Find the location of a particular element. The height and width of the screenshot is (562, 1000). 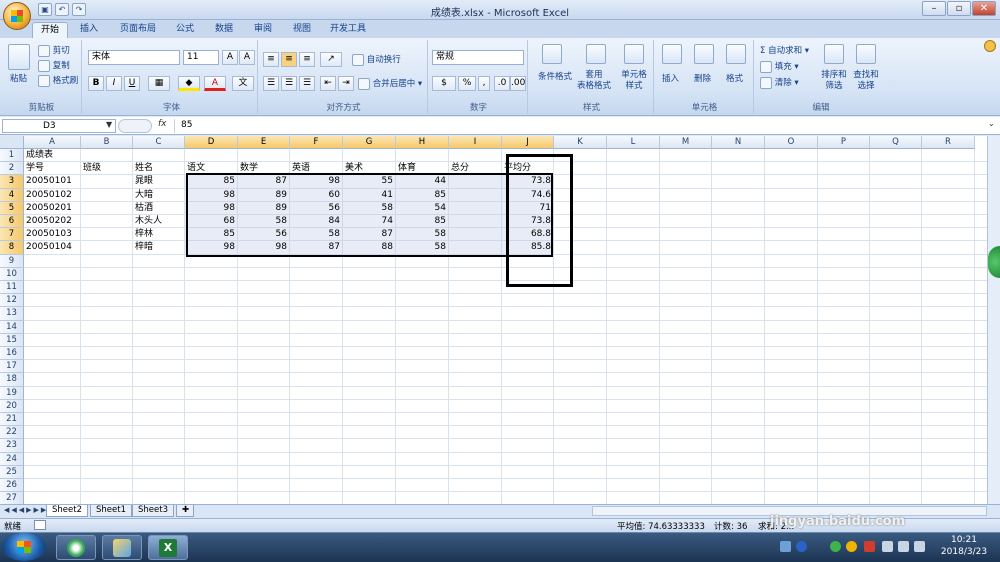

column-header-R: R is located at coordinates (948, 142).